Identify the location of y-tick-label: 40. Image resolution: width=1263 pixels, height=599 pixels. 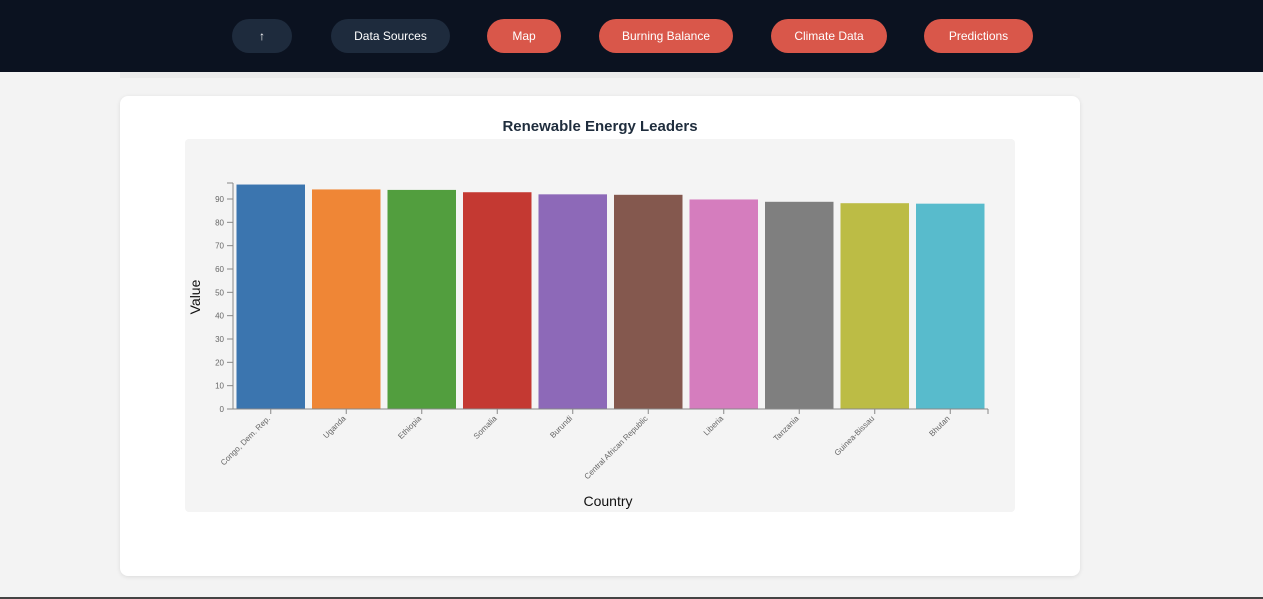
(219, 316).